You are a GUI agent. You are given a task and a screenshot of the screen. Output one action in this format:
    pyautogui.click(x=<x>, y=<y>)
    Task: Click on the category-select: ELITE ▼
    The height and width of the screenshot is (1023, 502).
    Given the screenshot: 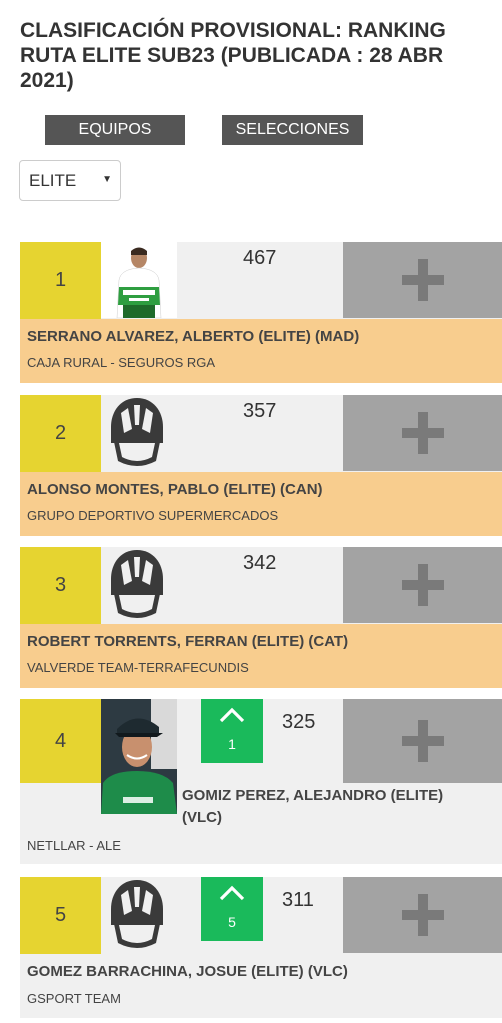 What is the action you would take?
    pyautogui.click(x=70, y=180)
    